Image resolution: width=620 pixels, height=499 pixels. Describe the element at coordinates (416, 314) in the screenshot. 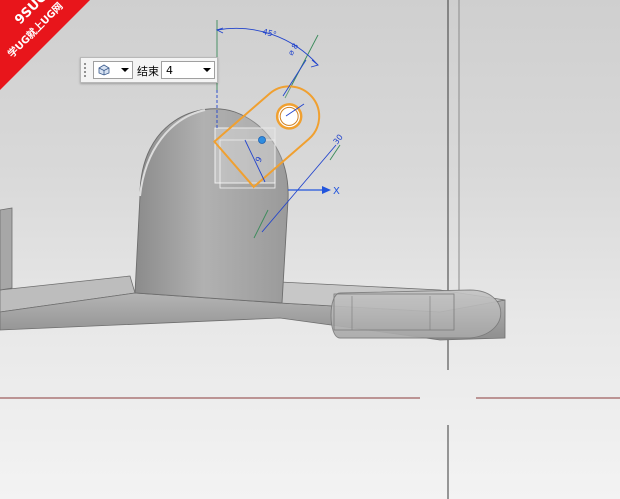

I see `slot-feature` at that location.